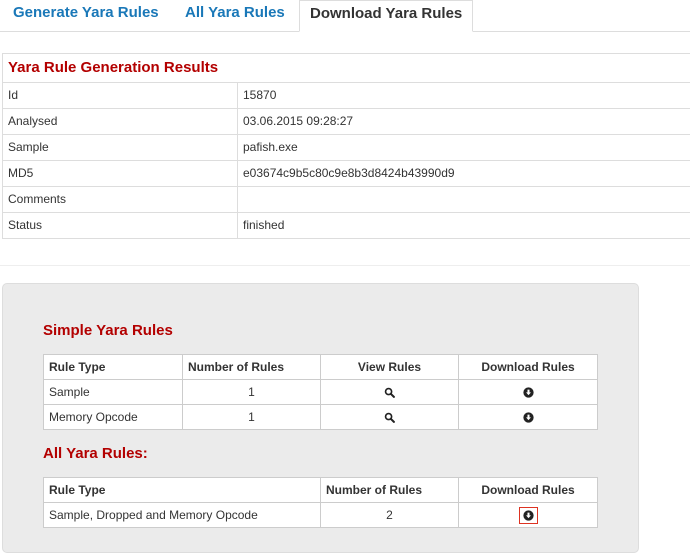 This screenshot has width=690, height=553. What do you see at coordinates (13, 95) in the screenshot?
I see `info-key: Id` at bounding box center [13, 95].